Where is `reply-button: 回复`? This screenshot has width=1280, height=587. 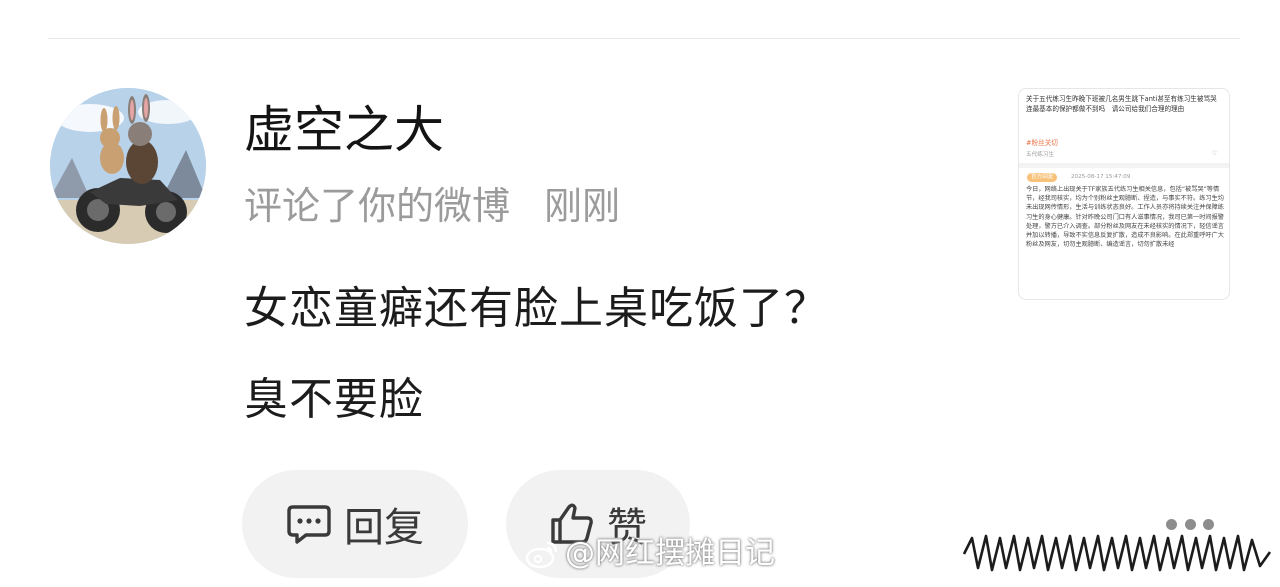
reply-button: 回复 is located at coordinates (355, 524).